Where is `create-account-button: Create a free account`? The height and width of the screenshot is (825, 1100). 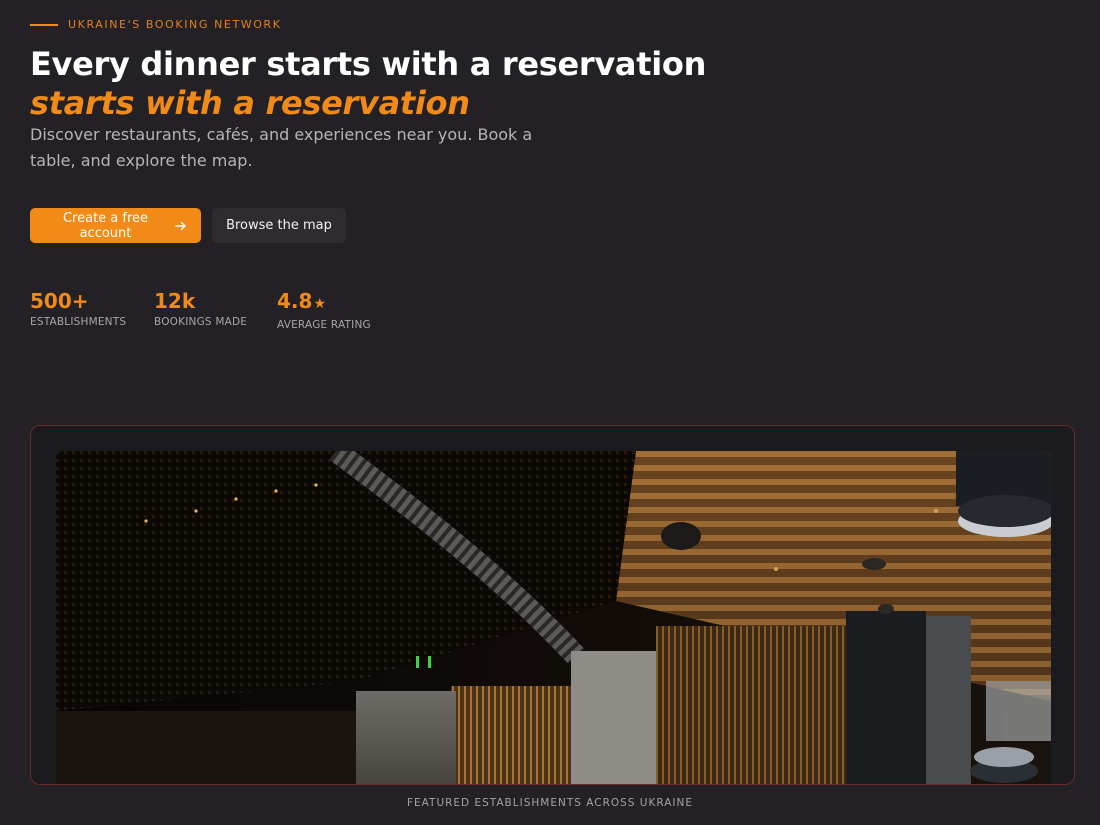
create-account-button: Create a free account is located at coordinates (115, 225).